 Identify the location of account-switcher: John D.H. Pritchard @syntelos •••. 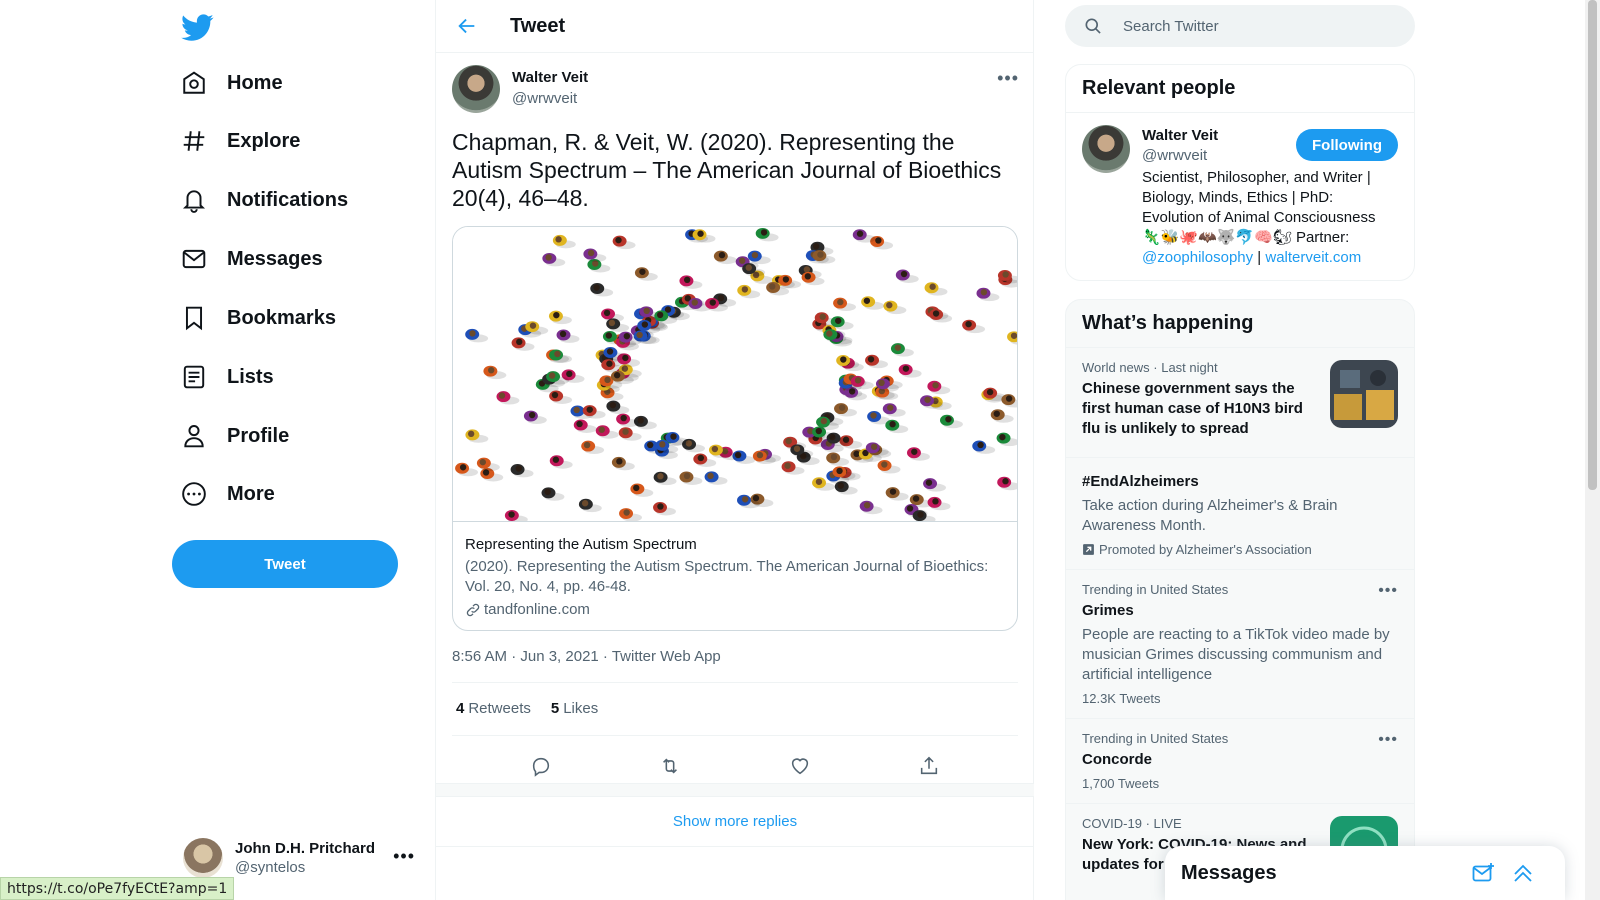
(299, 858).